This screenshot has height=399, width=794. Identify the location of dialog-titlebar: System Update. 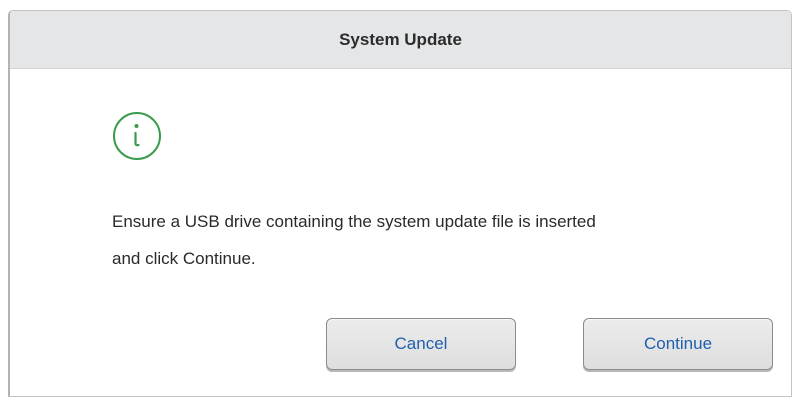
(400, 40).